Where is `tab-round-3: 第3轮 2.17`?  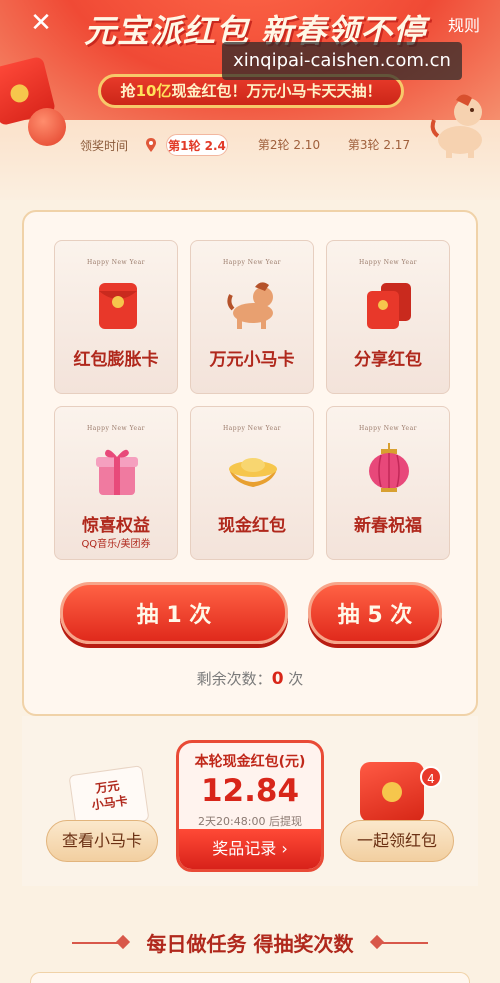 tab-round-3: 第3轮 2.17 is located at coordinates (379, 145).